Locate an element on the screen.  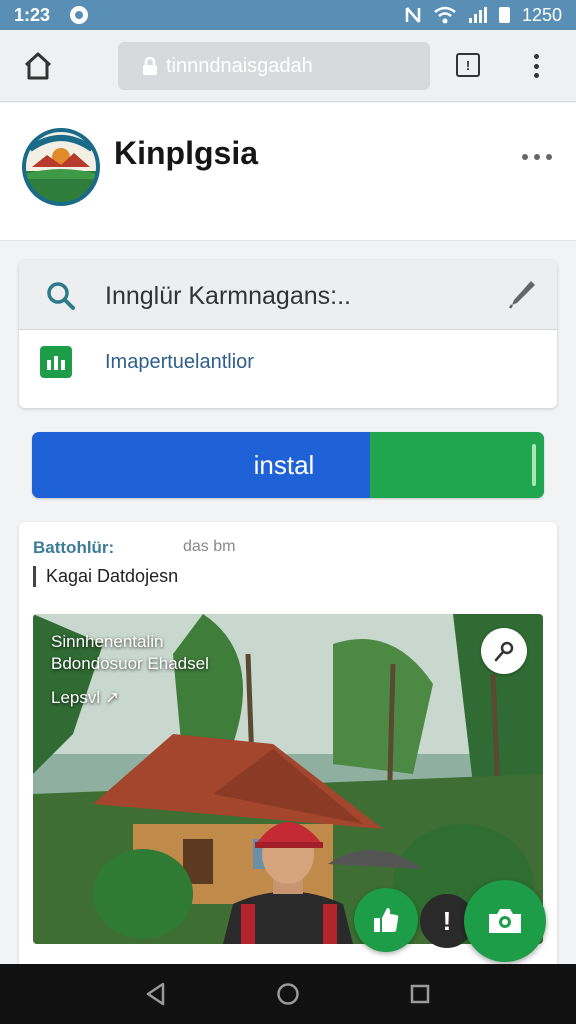
search-input: Innglür Karmnagans:.. is located at coordinates (288, 295).